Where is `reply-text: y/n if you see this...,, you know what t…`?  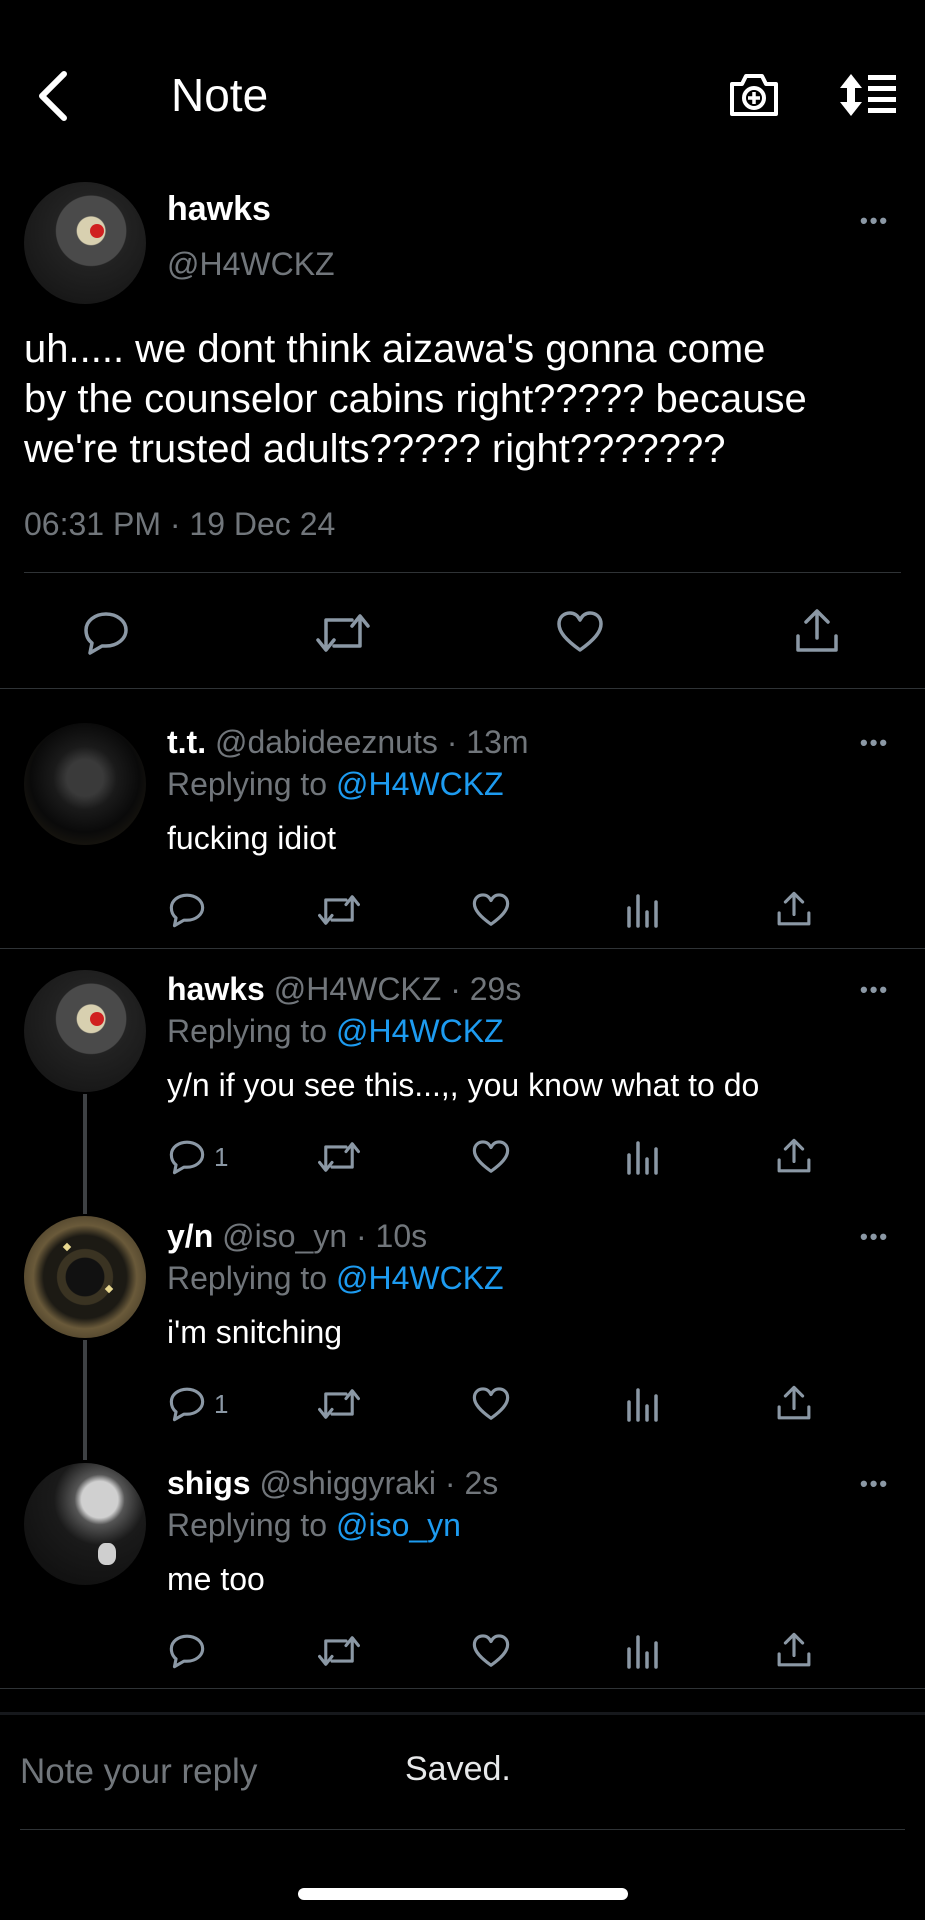
reply-text: y/n if you see this...,, you know what t… is located at coordinates (463, 1085).